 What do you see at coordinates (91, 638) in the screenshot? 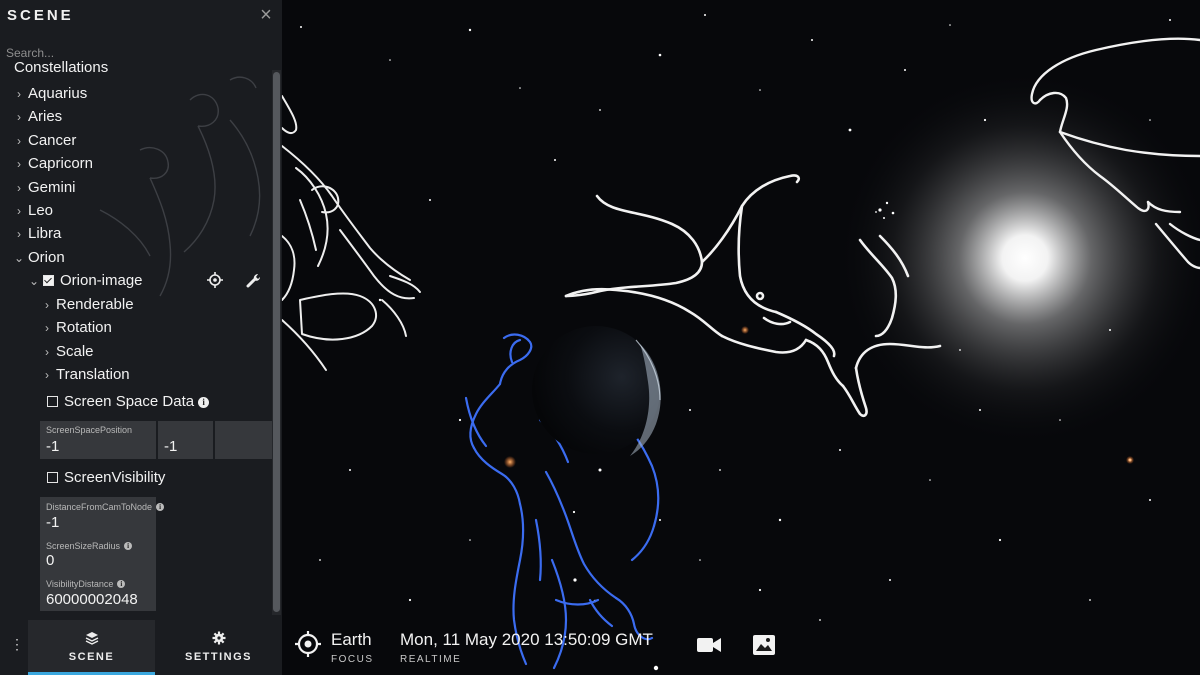
I see `layers-icon` at bounding box center [91, 638].